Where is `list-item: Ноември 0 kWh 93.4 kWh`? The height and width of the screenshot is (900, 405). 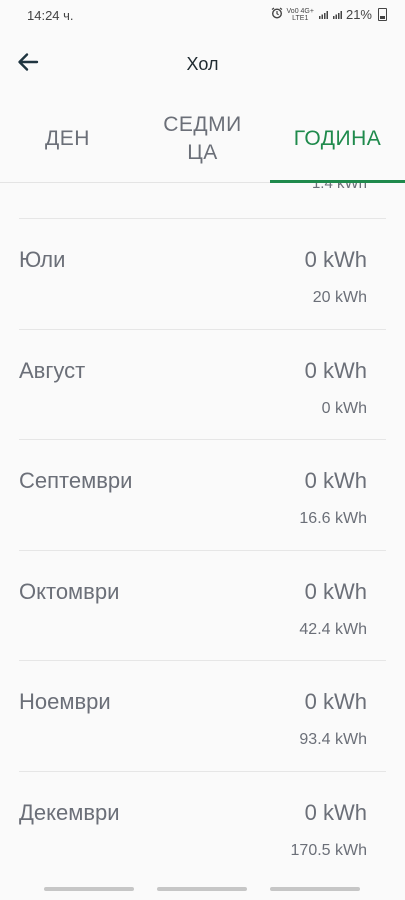
list-item: Ноември 0 kWh 93.4 kWh is located at coordinates (202, 716).